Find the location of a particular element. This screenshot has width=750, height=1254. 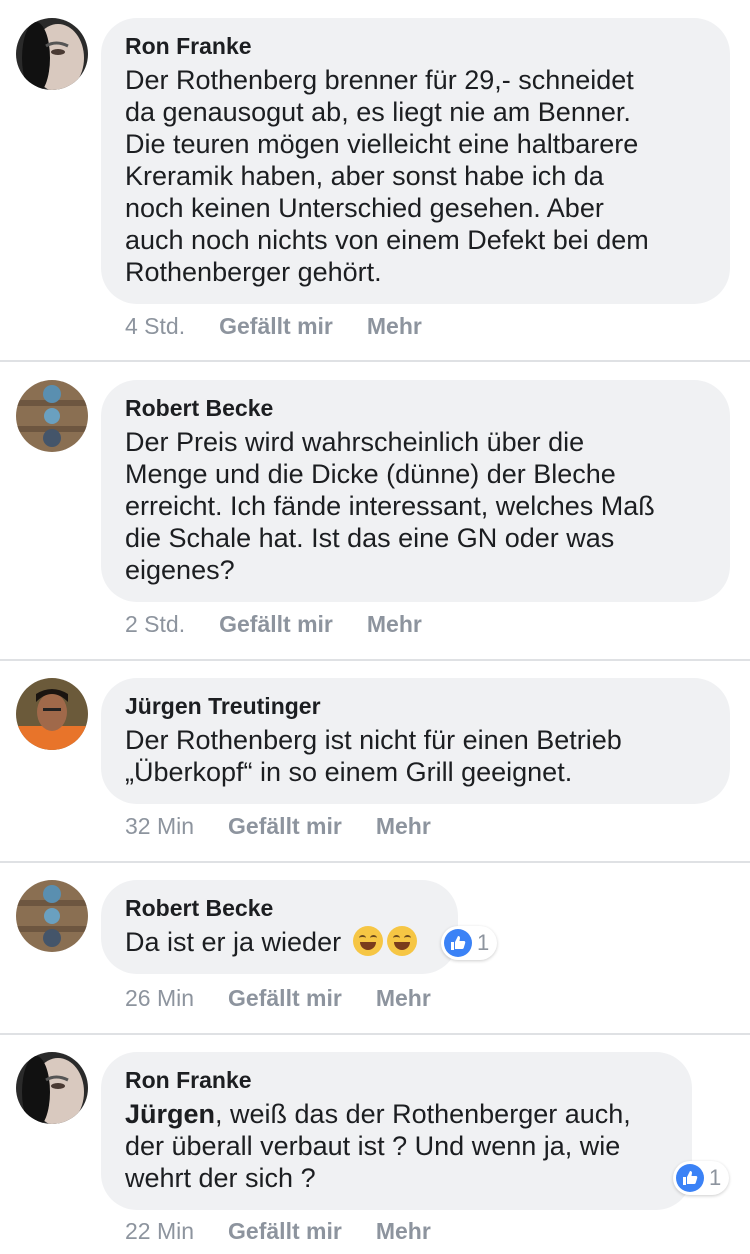

comment-actions: 2 Std. Gefällt mir Mehr is located at coordinates (273, 624).